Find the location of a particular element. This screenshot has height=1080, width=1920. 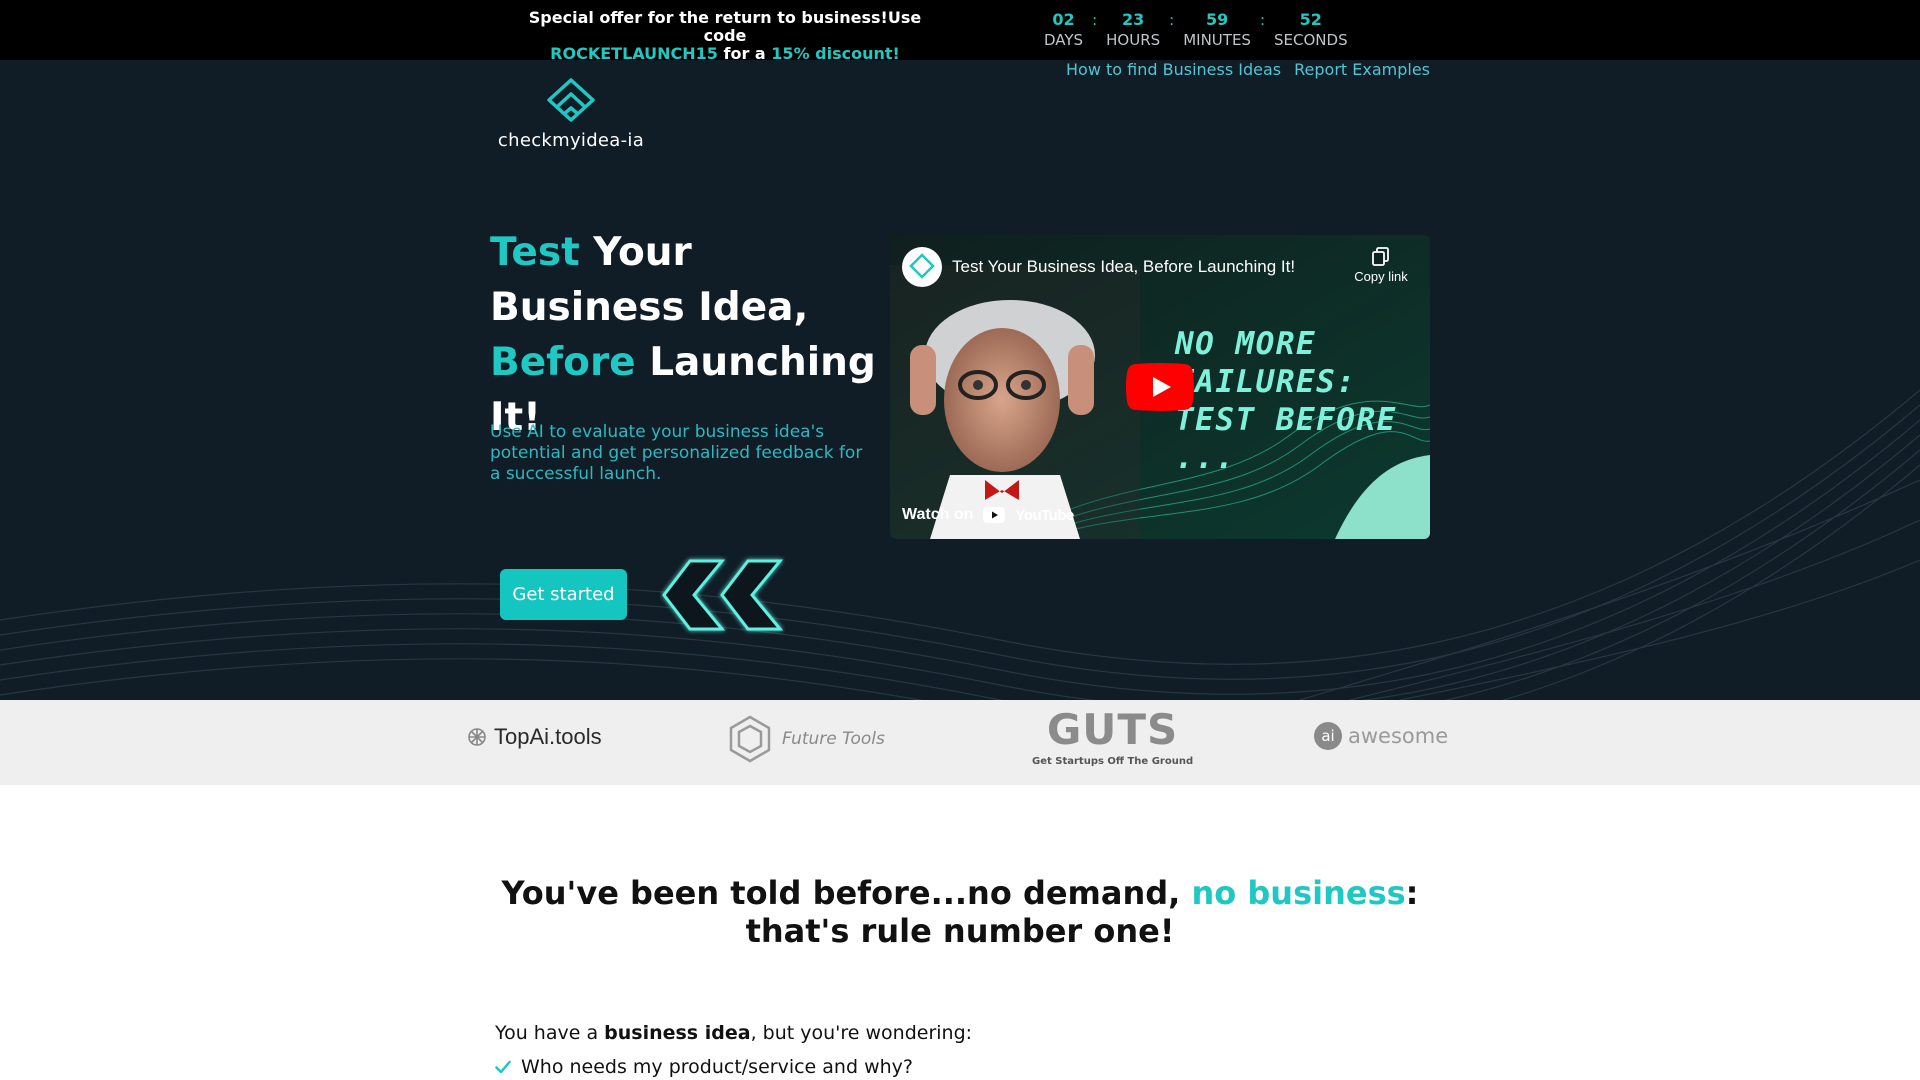

site-logo: checkmyidea-ia is located at coordinates (571, 116).